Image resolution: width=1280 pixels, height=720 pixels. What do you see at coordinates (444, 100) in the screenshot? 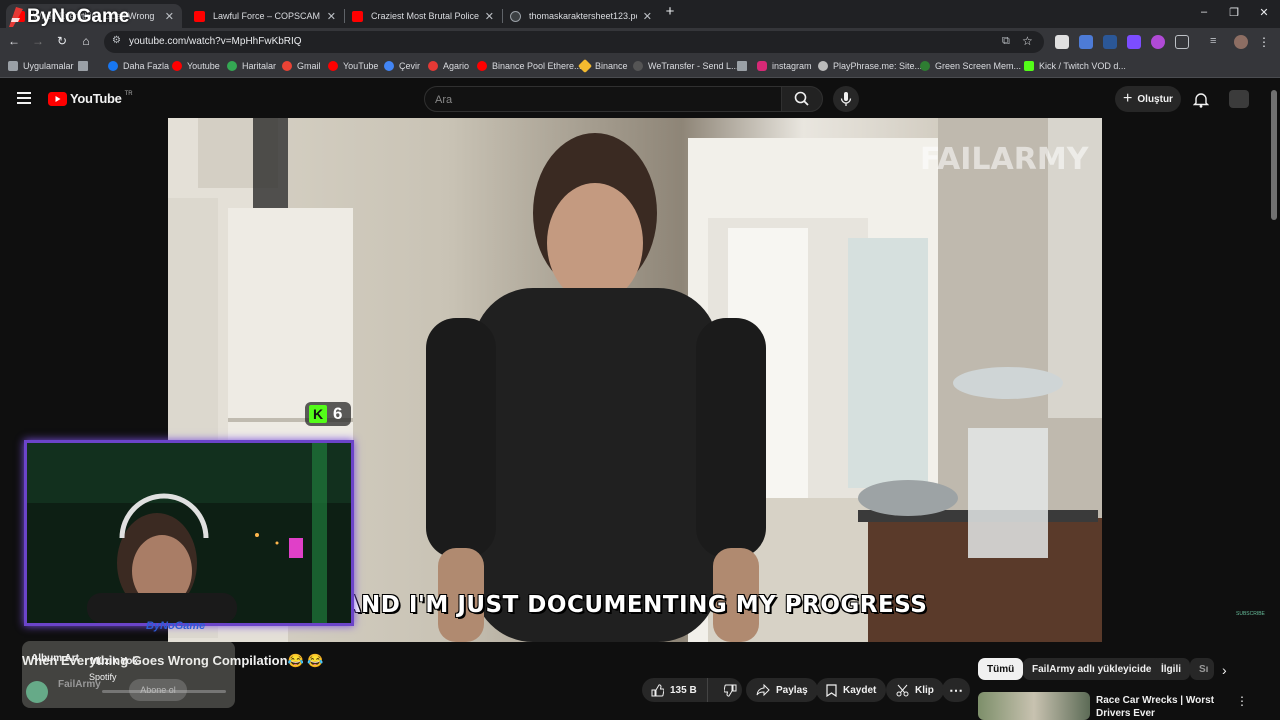
I see `search-placeholder: Ara` at bounding box center [444, 100].